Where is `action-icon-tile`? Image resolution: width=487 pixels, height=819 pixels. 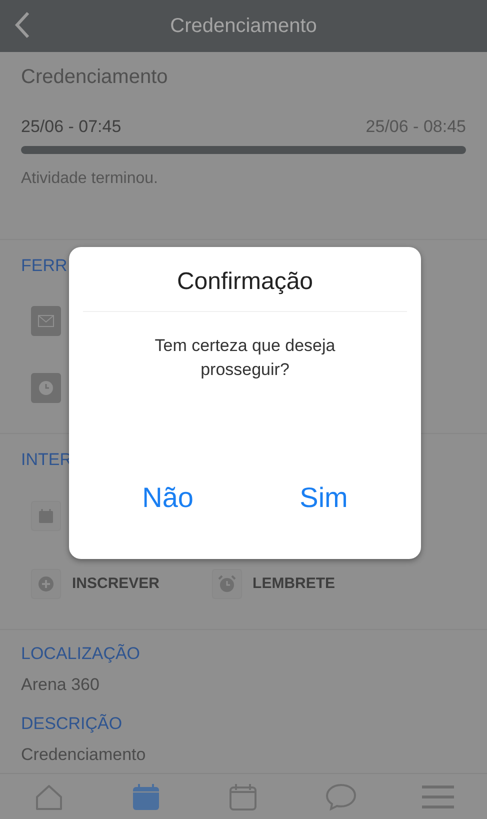
action-icon-tile is located at coordinates (46, 516).